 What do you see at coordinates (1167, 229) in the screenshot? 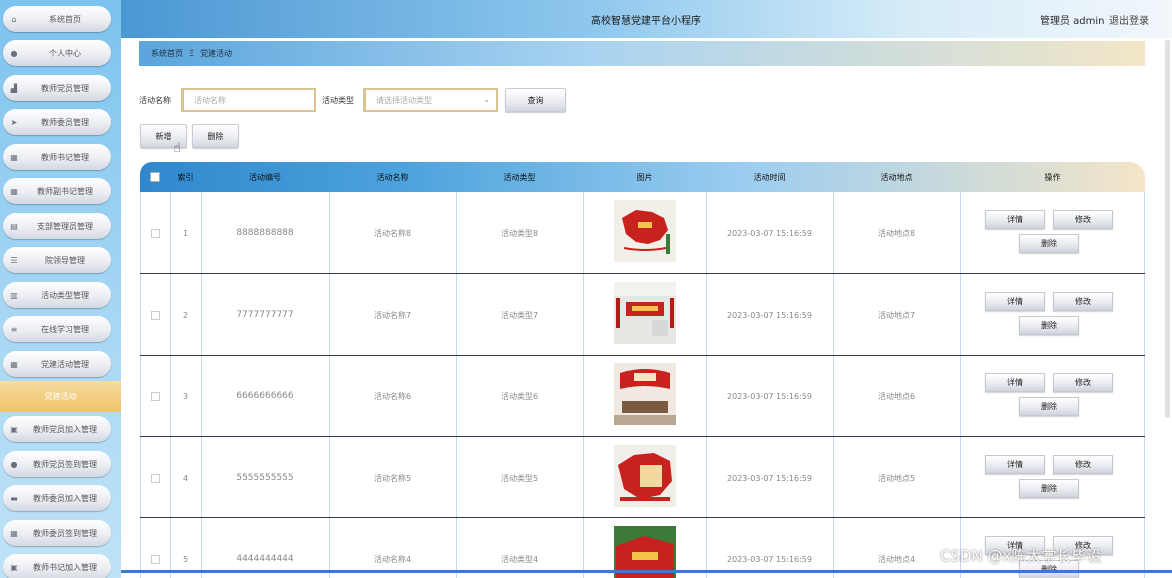
I see `vertical-scrollbar` at bounding box center [1167, 229].